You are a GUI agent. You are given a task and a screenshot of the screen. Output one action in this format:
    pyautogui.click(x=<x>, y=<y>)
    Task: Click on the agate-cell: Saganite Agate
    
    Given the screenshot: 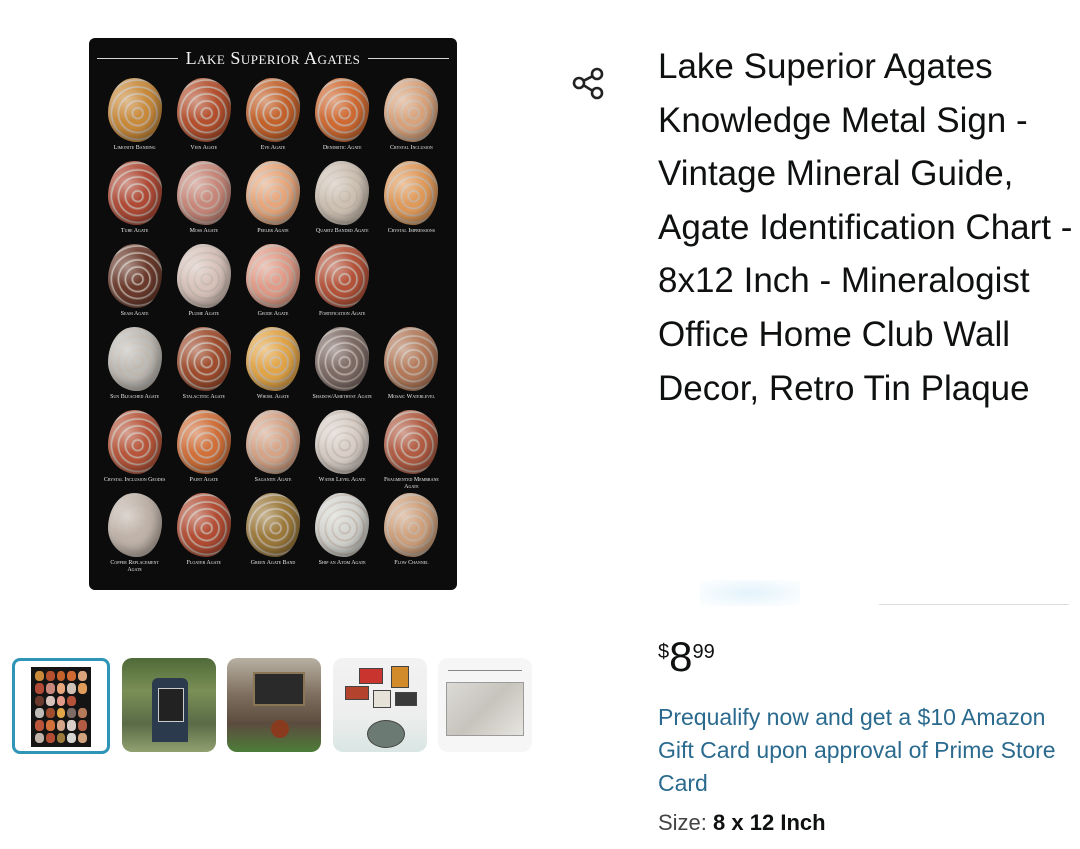 What is the action you would take?
    pyautogui.click(x=272, y=450)
    